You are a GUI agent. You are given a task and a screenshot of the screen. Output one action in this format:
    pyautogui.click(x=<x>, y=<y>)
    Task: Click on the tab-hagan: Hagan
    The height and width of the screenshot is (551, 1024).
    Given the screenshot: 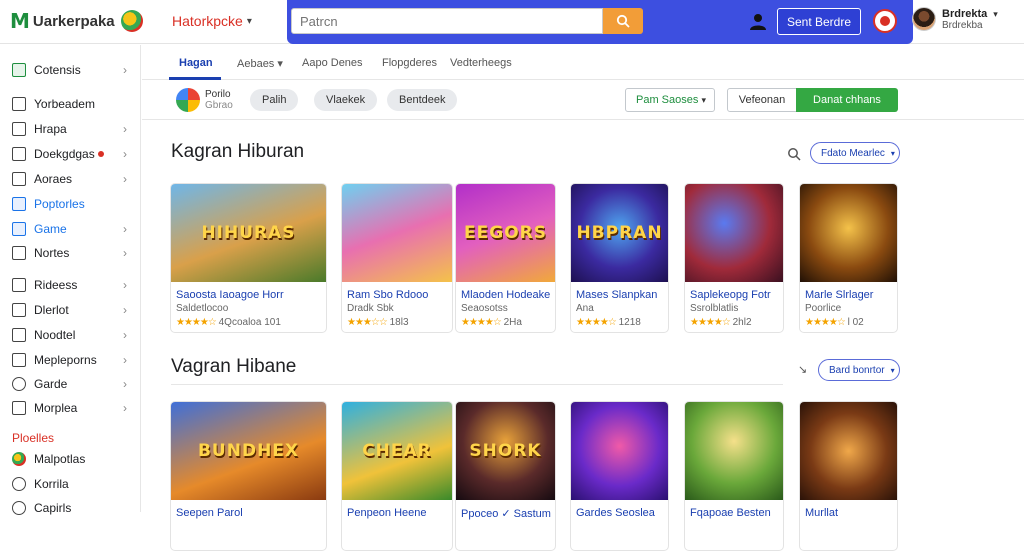 What is the action you would take?
    pyautogui.click(x=196, y=63)
    